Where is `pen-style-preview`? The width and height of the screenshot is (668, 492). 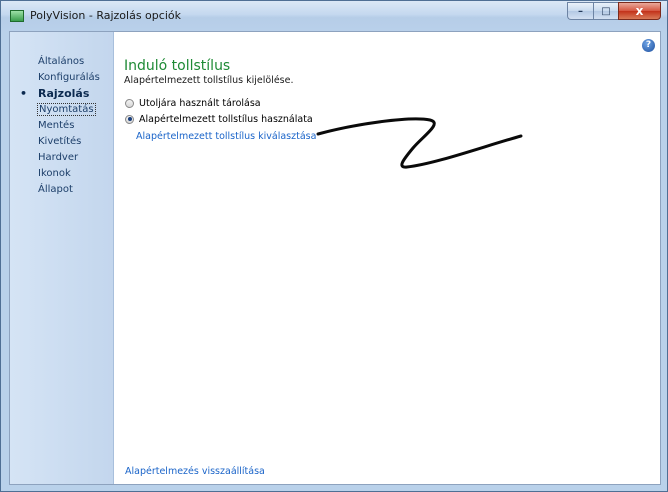 pen-style-preview is located at coordinates (419, 143).